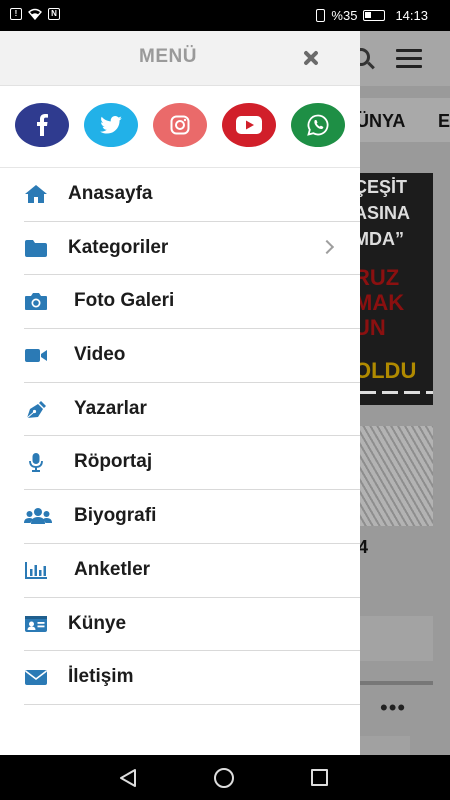 This screenshot has height=800, width=450. What do you see at coordinates (36, 678) in the screenshot?
I see `envelope-icon` at bounding box center [36, 678].